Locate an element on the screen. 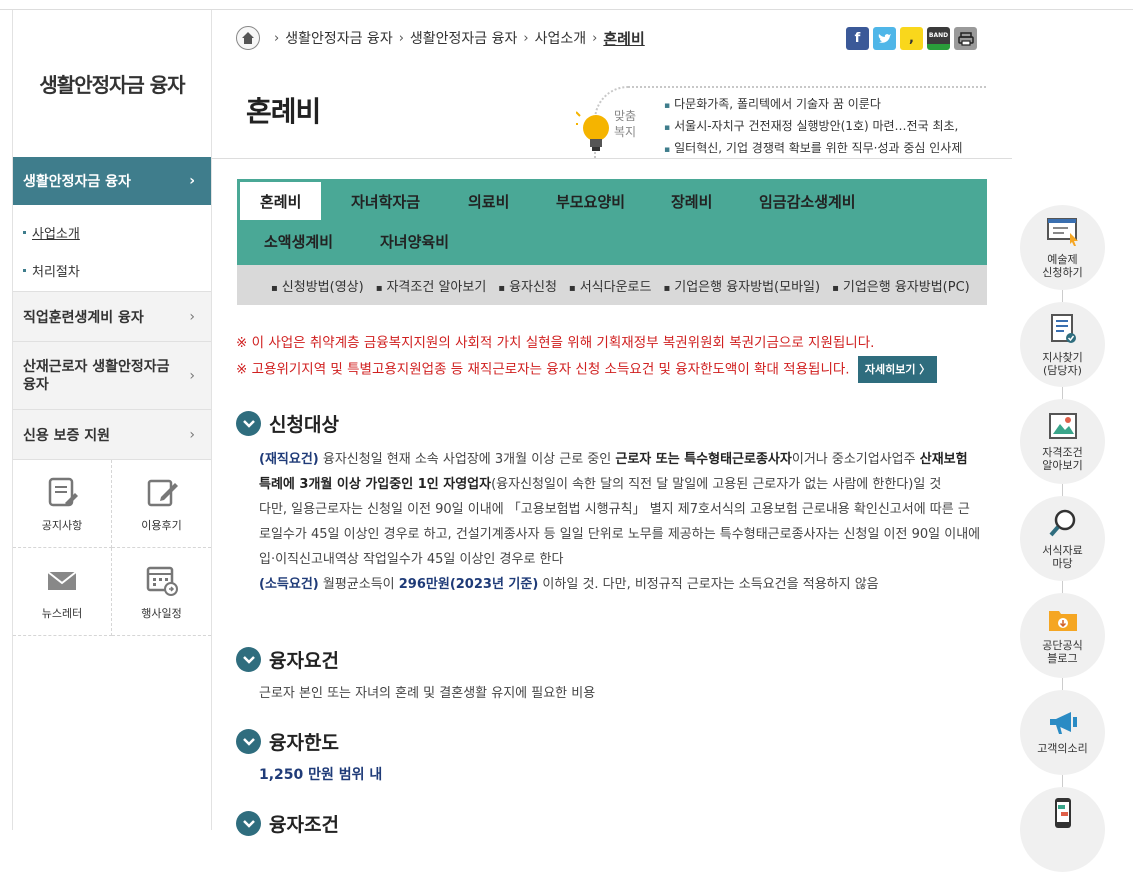 Image resolution: width=1133 pixels, height=872 pixels. tab-parent-care: 부모요양비 is located at coordinates (590, 201).